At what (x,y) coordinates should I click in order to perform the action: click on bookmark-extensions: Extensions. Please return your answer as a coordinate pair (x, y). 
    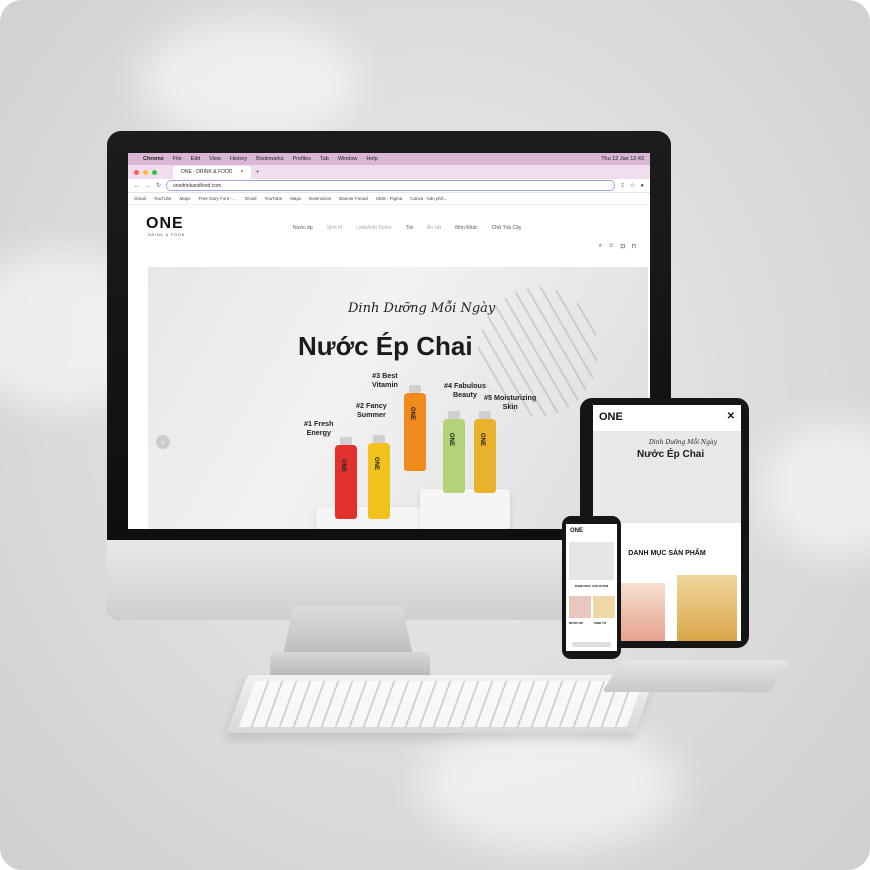
    Looking at the image, I should click on (320, 198).